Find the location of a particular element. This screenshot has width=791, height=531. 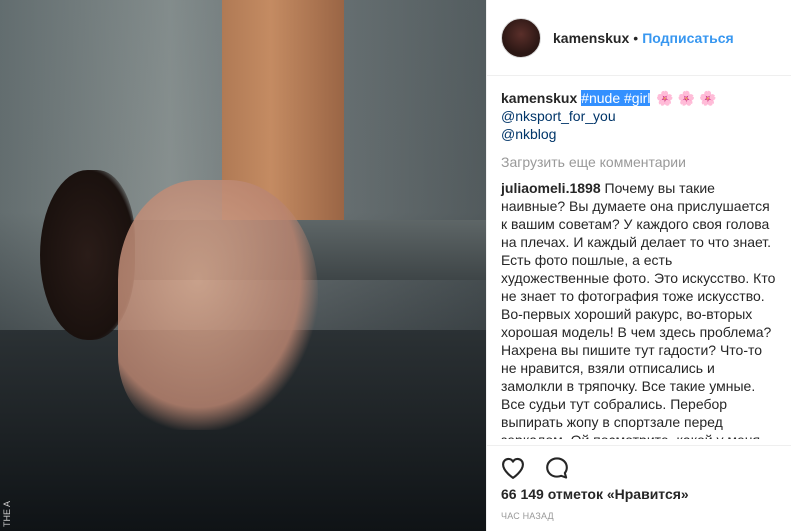

flower-emoji-icon: 🌸 🌸 🌸 is located at coordinates (686, 98).